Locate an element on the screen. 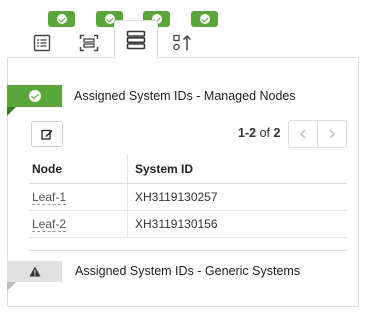  previous-page-button is located at coordinates (303, 134).